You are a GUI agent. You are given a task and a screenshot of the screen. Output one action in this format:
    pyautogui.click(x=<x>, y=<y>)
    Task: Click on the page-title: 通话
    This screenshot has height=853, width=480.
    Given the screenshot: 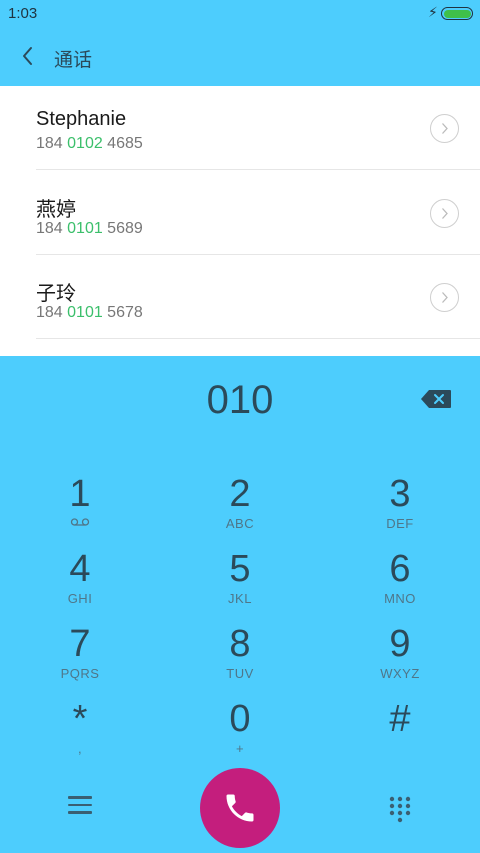 What is the action you would take?
    pyautogui.click(x=73, y=60)
    